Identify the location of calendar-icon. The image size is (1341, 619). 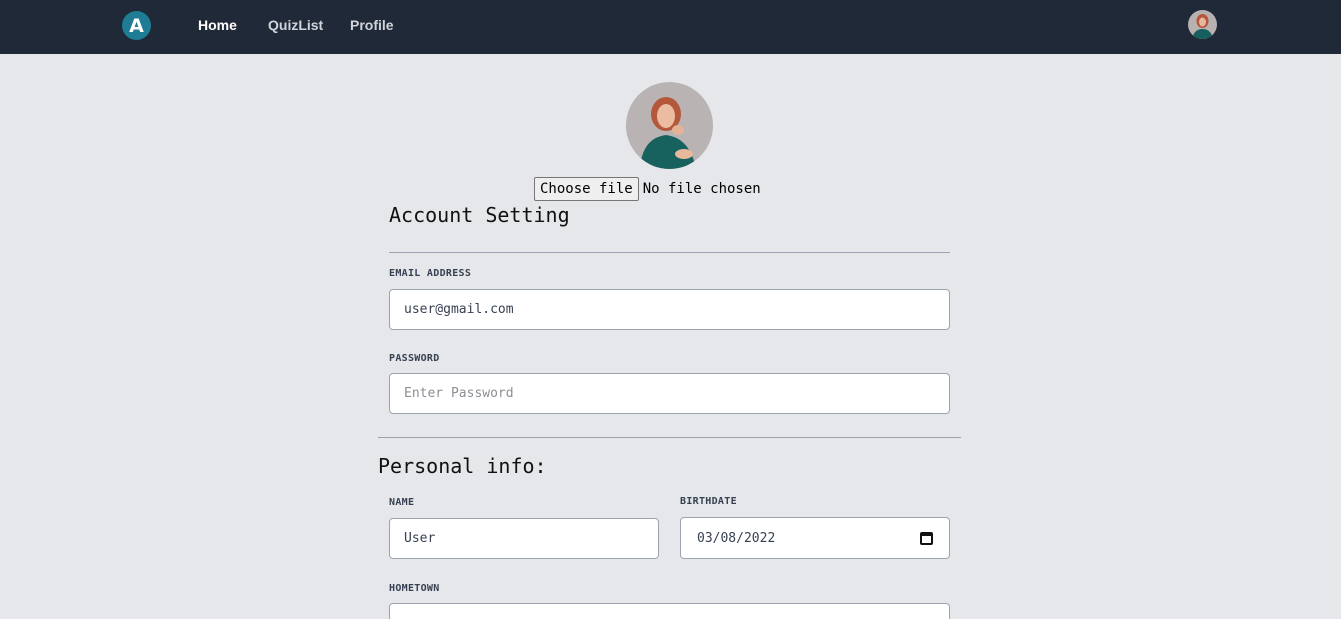
(926, 538).